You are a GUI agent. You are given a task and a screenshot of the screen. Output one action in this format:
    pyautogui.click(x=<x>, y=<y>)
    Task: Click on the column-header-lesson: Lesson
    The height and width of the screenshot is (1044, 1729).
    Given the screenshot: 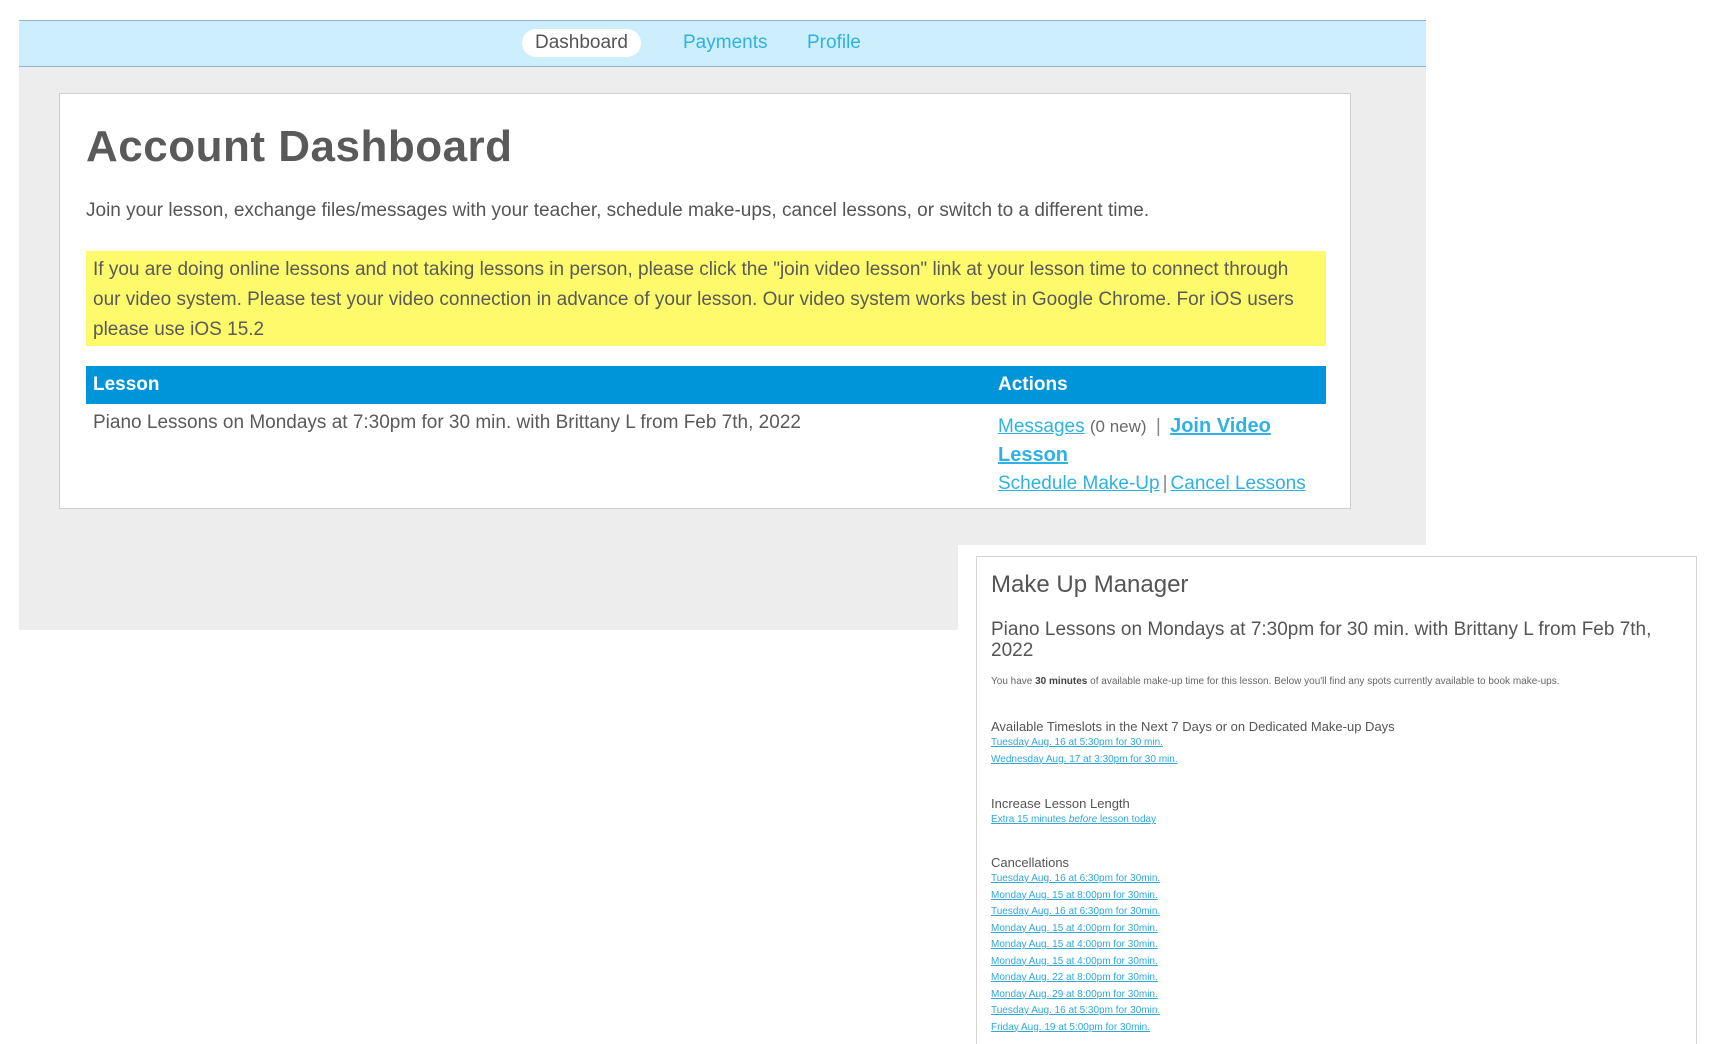 What is the action you would take?
    pyautogui.click(x=538, y=385)
    